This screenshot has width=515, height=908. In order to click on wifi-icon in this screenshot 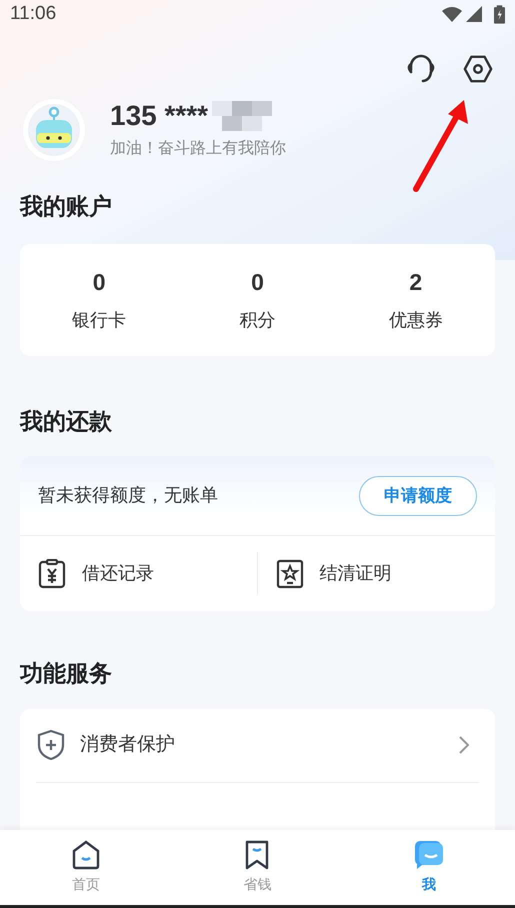, I will do `click(452, 14)`.